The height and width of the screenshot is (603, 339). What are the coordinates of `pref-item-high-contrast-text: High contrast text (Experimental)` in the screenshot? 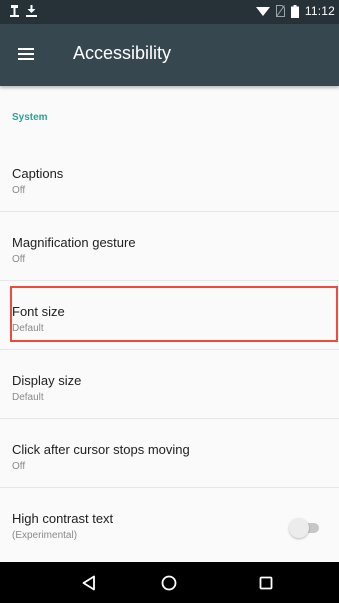 It's located at (169, 522).